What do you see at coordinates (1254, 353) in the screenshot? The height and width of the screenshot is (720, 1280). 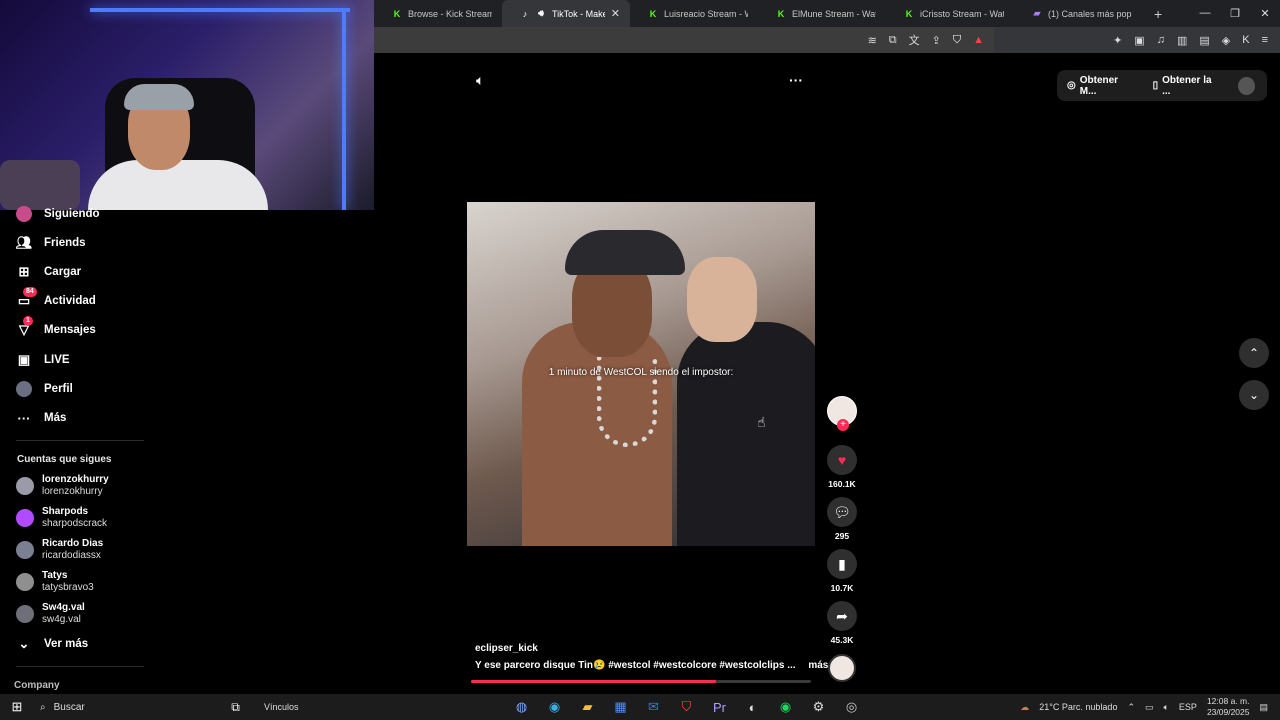 I see `previous-video-button: ⌃` at bounding box center [1254, 353].